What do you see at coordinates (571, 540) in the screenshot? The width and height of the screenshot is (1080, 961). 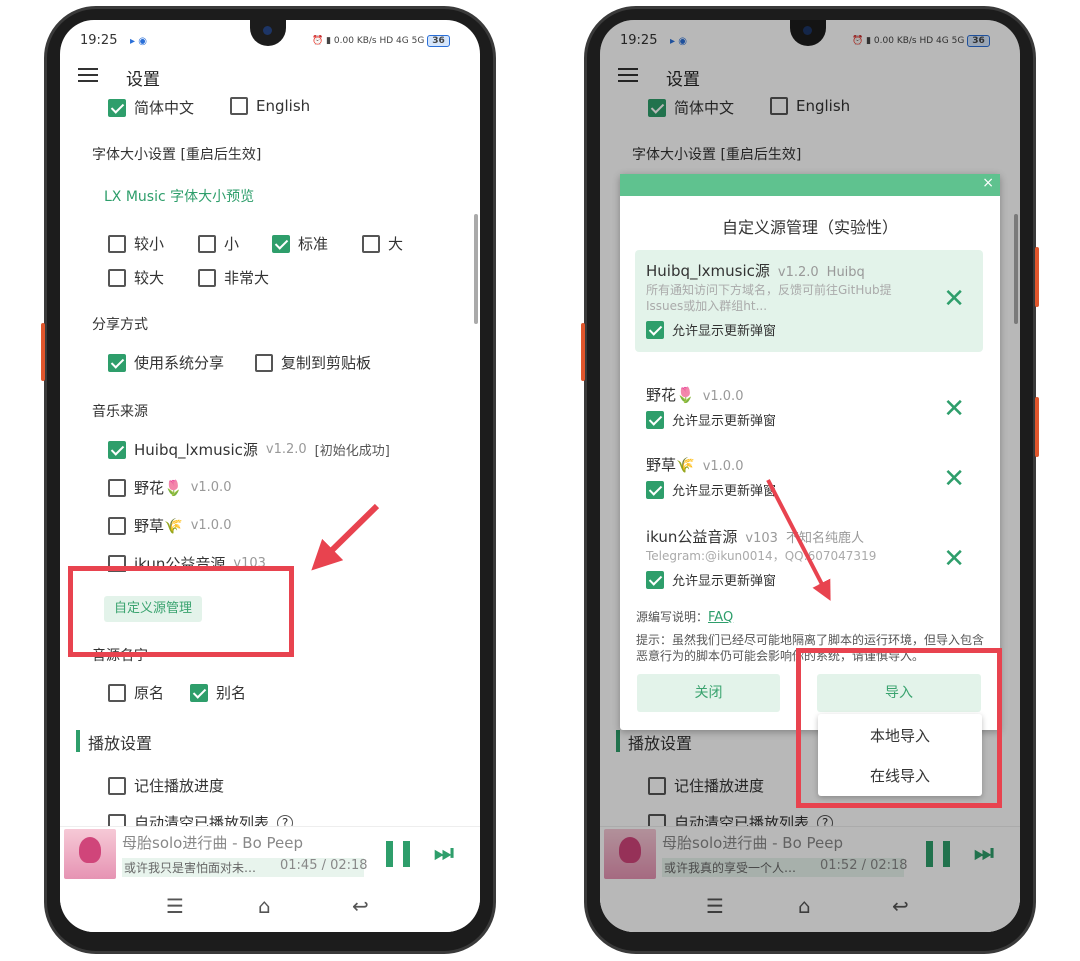 I see `annotation-arrows` at bounding box center [571, 540].